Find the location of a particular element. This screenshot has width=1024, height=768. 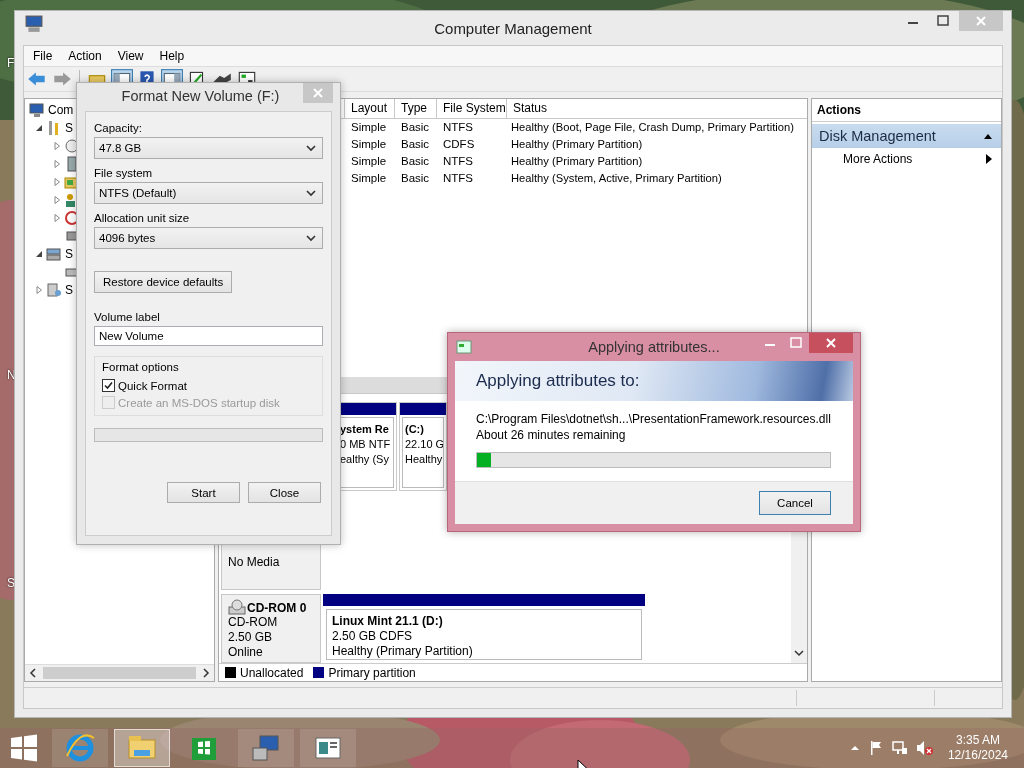

window-title: Computer Management is located at coordinates (513, 28).